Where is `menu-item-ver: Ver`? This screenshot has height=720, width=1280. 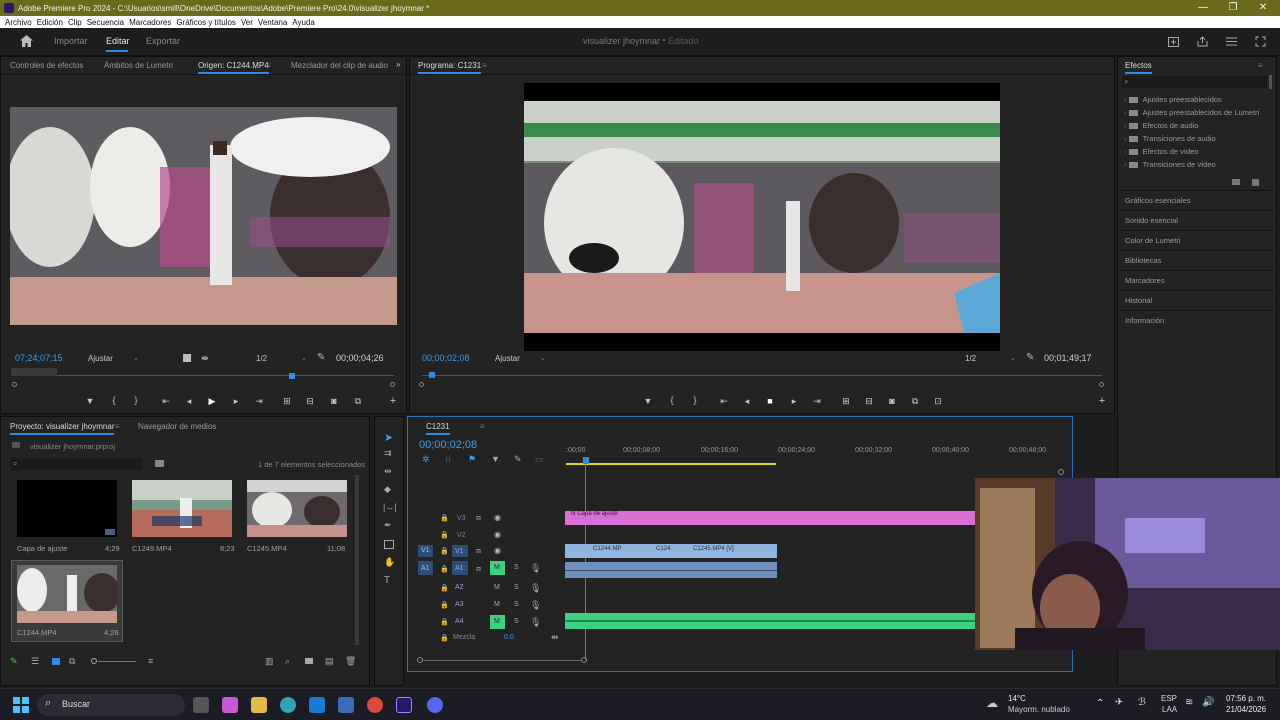
menu-item-ver: Ver is located at coordinates (247, 22).